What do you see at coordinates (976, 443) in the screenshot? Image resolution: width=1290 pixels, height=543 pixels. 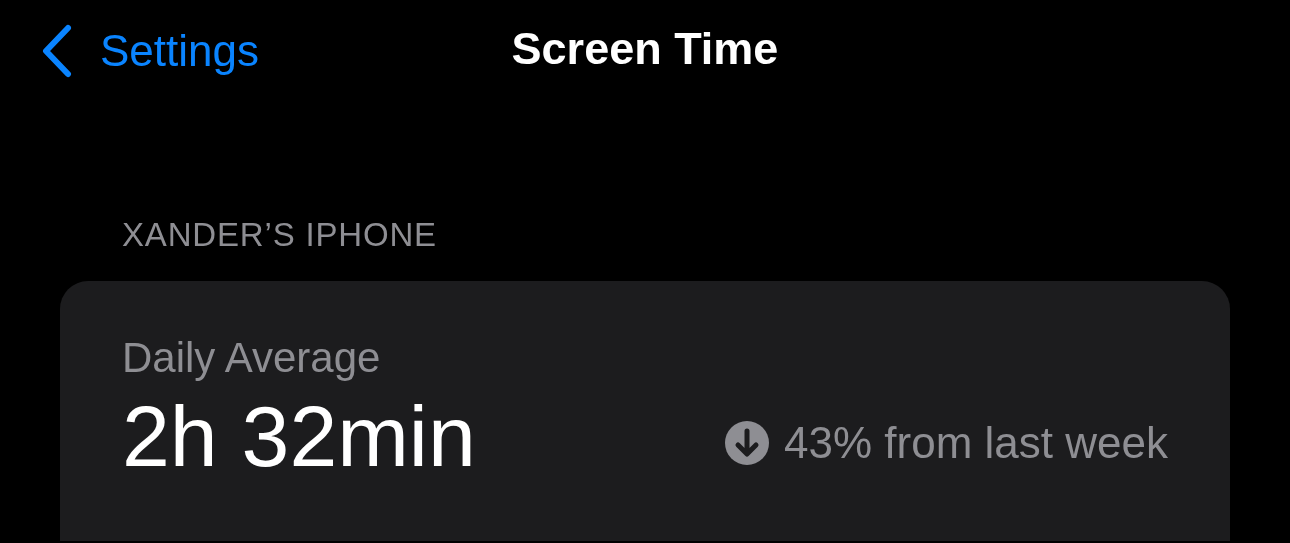 I see `change-text: 43% from last week` at bounding box center [976, 443].